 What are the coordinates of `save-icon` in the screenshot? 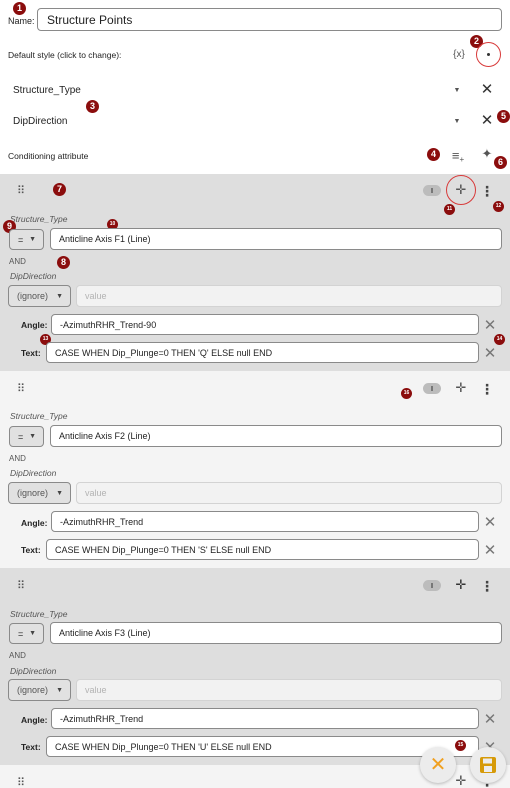 It's located at (488, 765).